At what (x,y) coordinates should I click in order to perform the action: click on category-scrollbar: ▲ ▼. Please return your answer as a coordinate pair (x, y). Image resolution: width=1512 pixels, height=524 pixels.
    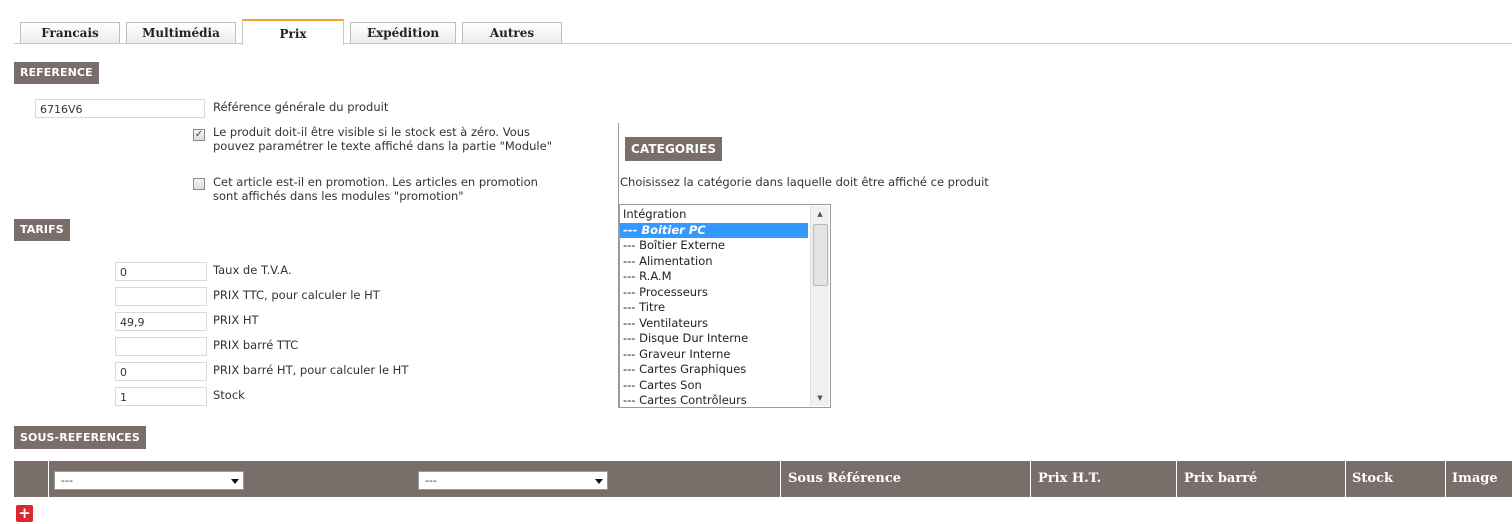
    Looking at the image, I should click on (819, 306).